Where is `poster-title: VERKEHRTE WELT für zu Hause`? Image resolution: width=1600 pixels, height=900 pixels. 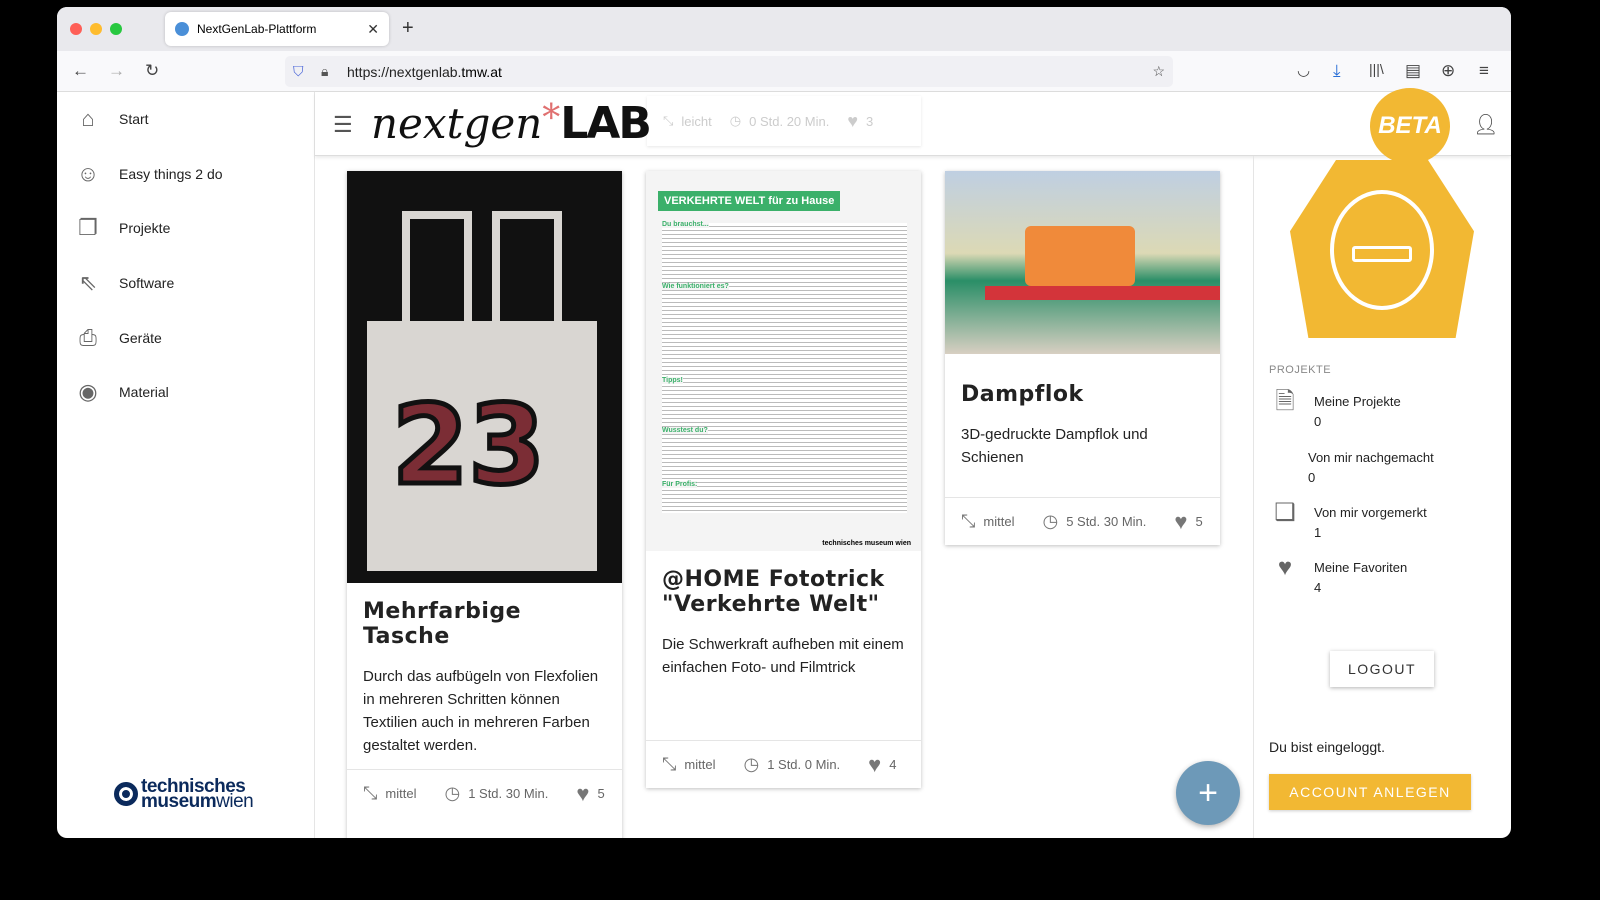
poster-title: VERKEHRTE WELT für zu Hause is located at coordinates (749, 201).